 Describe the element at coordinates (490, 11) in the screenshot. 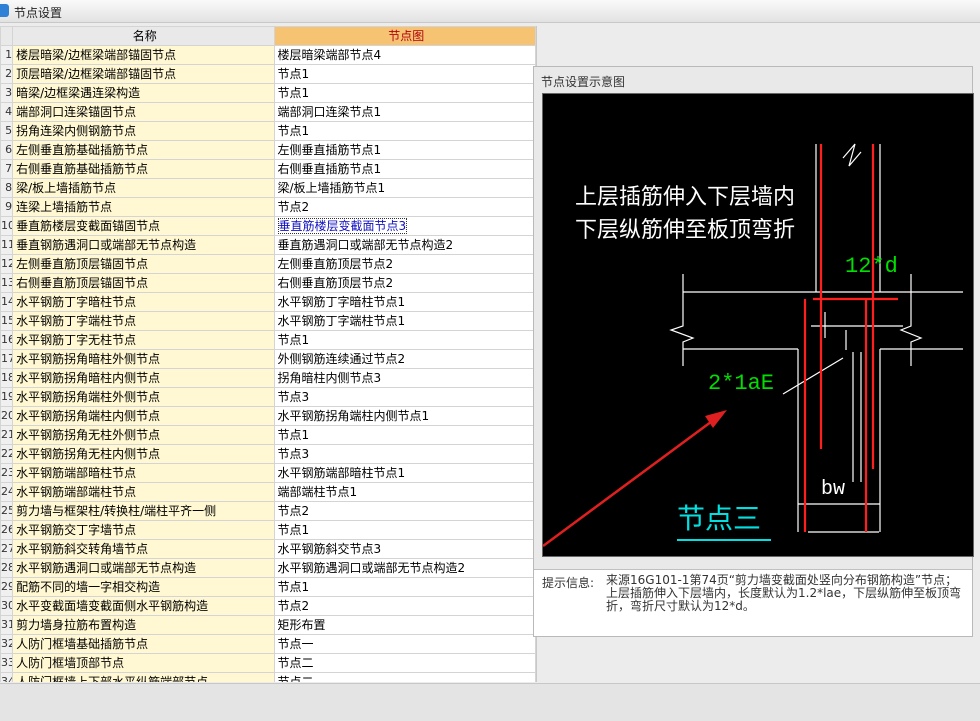

I see `title-bar: 节点设置` at that location.